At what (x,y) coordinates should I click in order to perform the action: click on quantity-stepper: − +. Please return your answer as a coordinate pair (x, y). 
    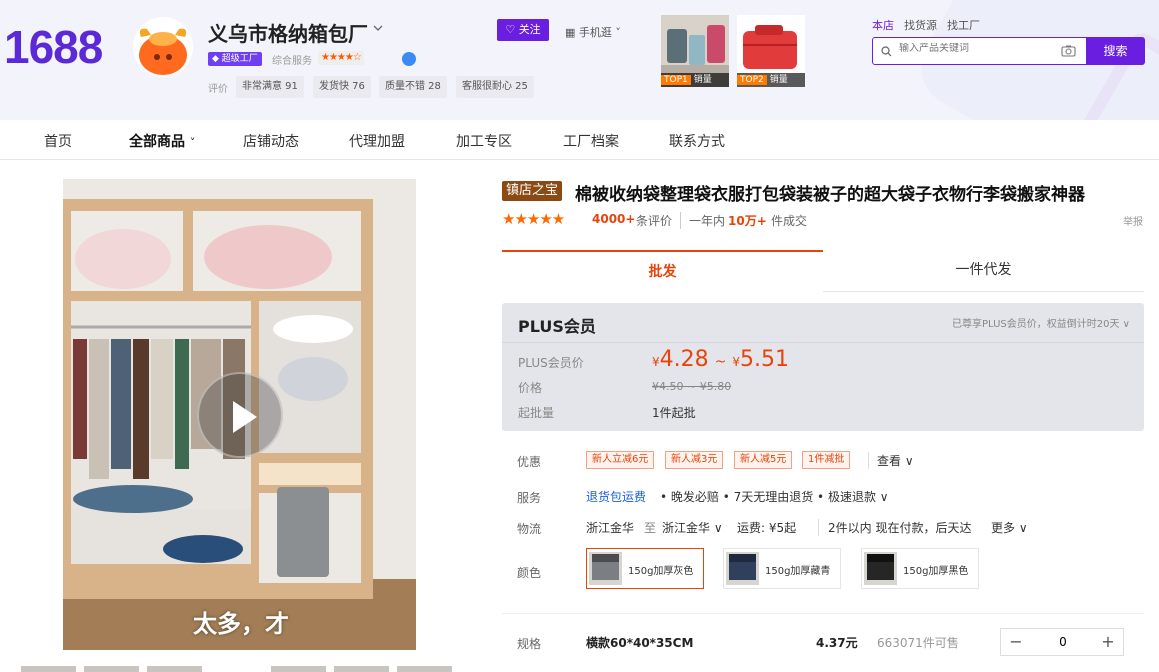
    Looking at the image, I should click on (1062, 642).